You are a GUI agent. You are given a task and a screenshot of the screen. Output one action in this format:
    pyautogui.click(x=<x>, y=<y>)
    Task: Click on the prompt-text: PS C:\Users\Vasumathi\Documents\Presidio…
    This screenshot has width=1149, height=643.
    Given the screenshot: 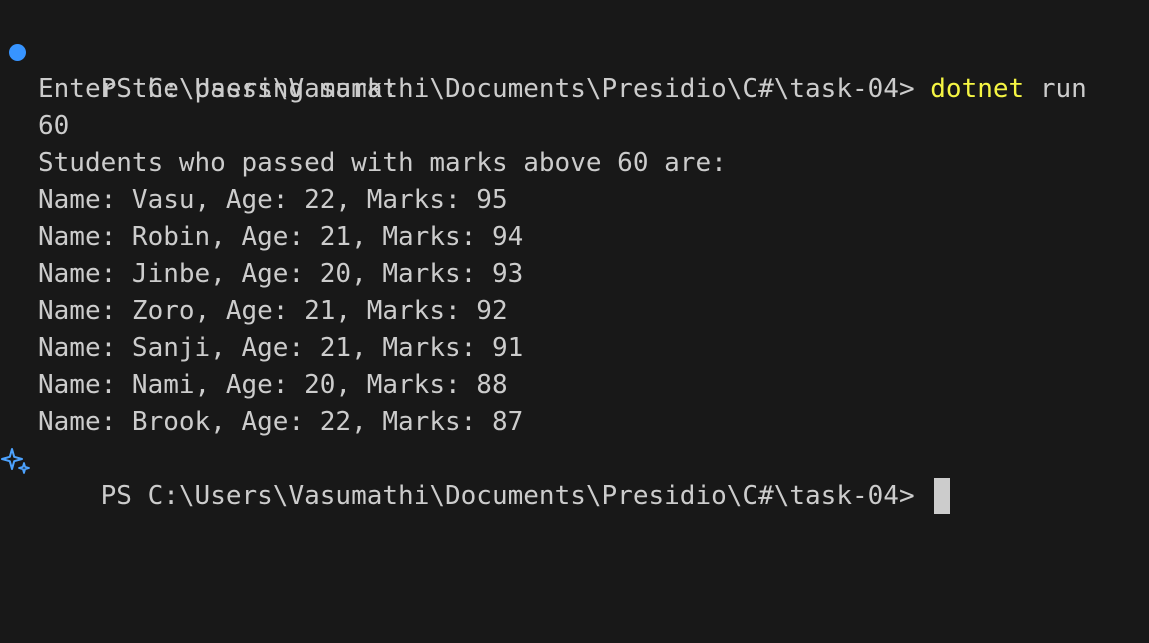 What is the action you would take?
    pyautogui.click(x=515, y=496)
    